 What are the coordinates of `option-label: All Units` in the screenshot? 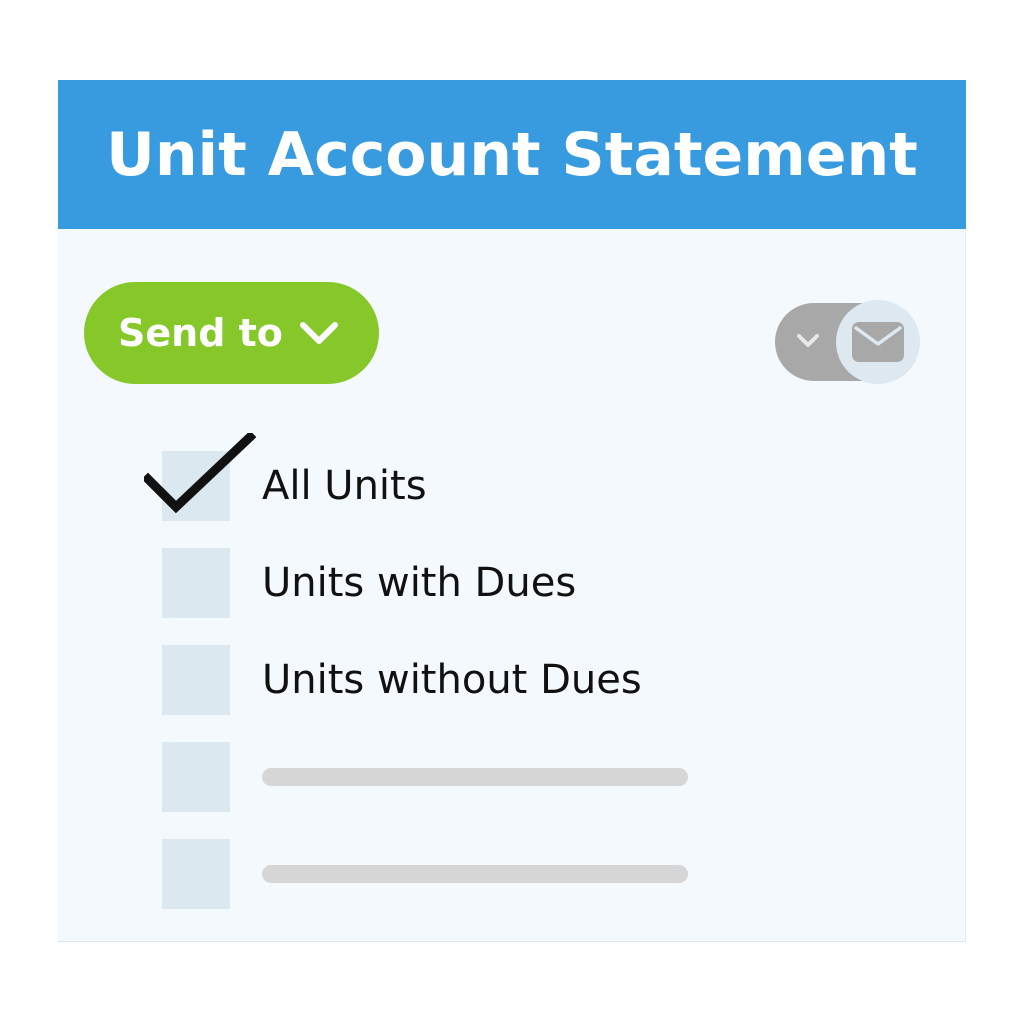 It's located at (344, 486).